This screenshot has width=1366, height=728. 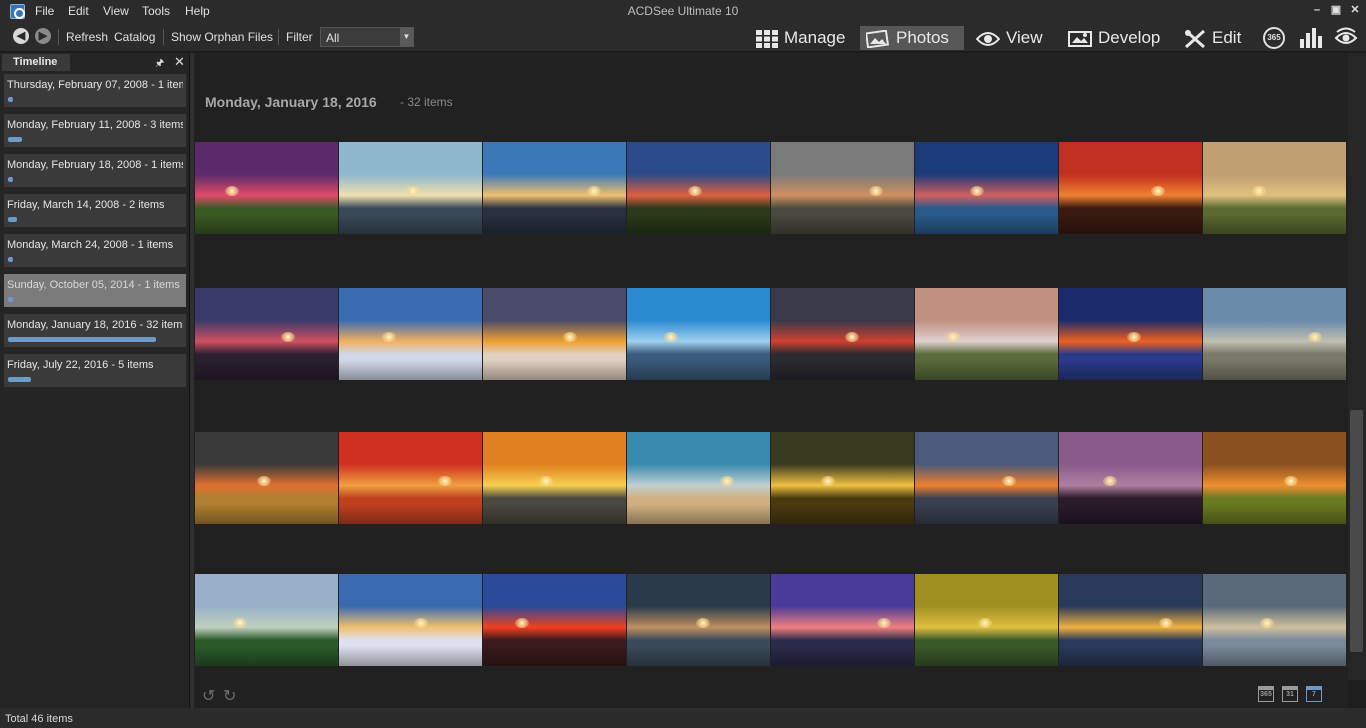 I want to click on photo-thumbnail-fiery-clouds-treeline, so click(x=698, y=188).